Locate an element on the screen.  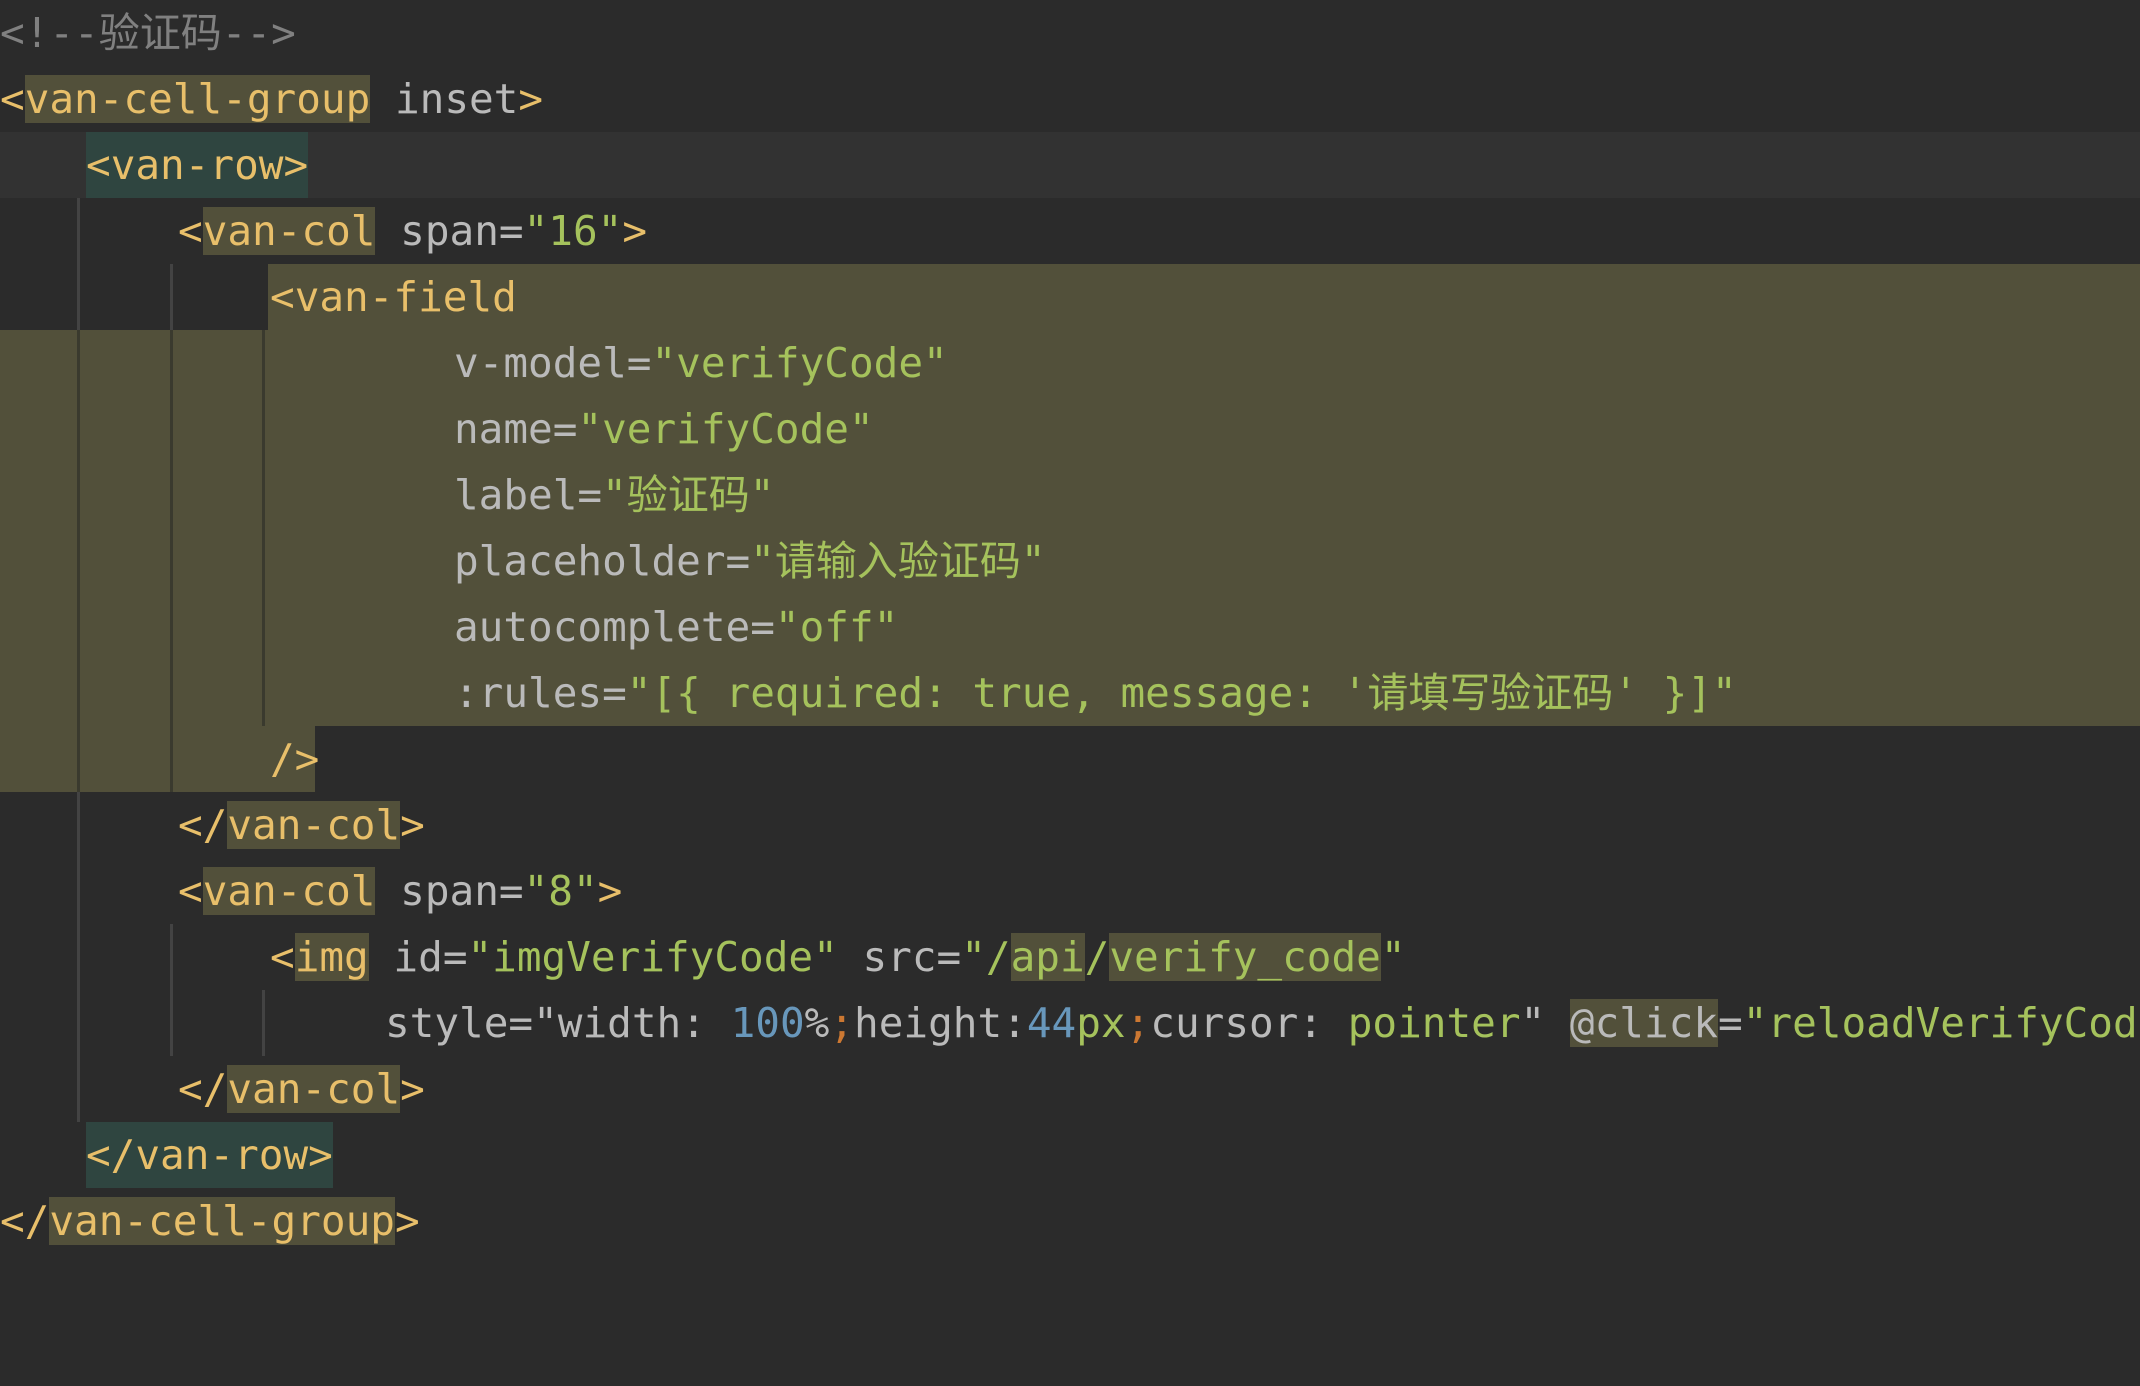
code-line-9: placeholder="请输入验证码" is located at coordinates (1070, 561).